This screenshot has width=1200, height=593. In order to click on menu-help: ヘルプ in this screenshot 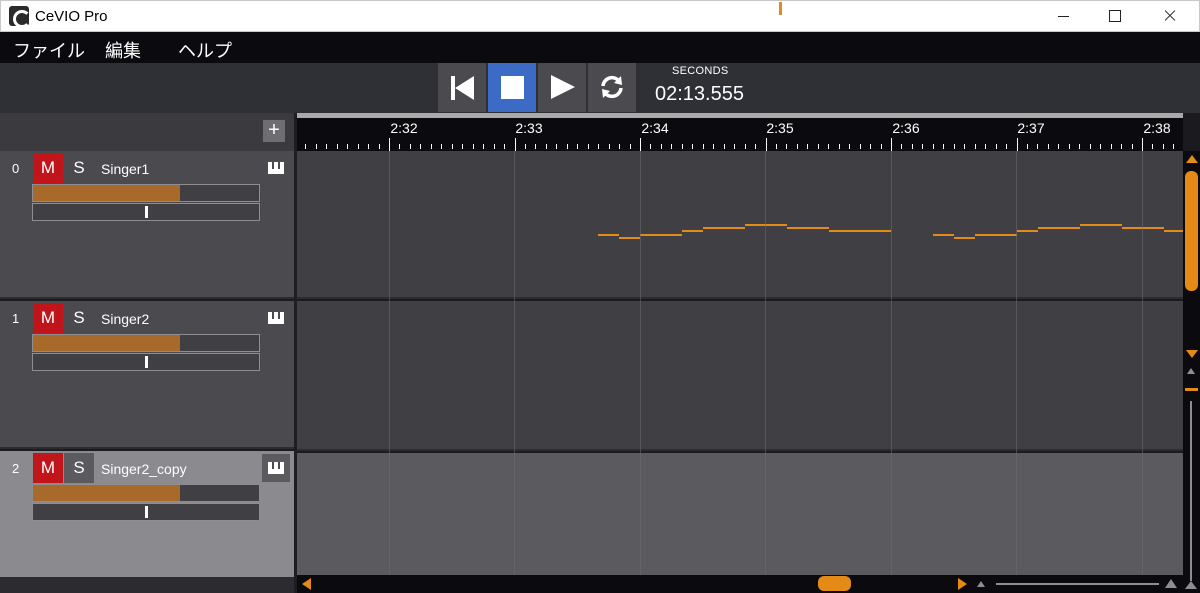, I will do `click(205, 50)`.